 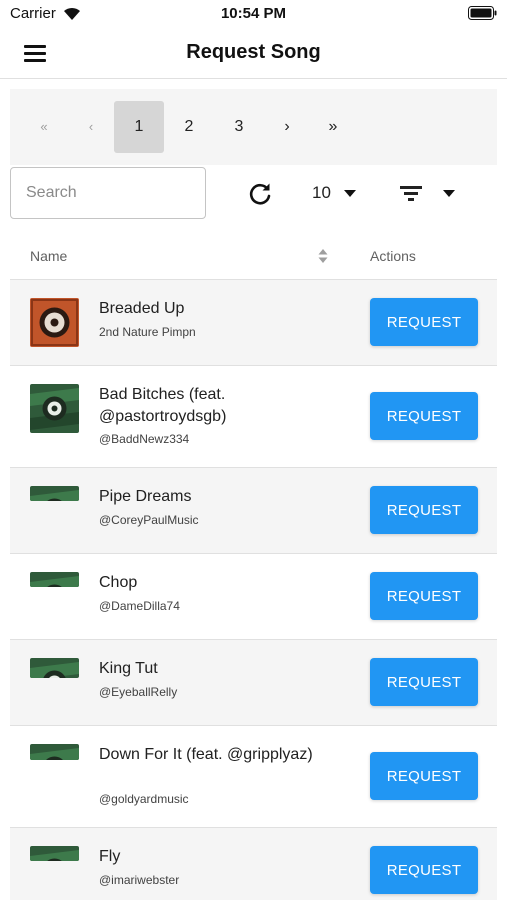 What do you see at coordinates (253, 597) in the screenshot?
I see `table-row: Chop @DameDilla74 REQUEST` at bounding box center [253, 597].